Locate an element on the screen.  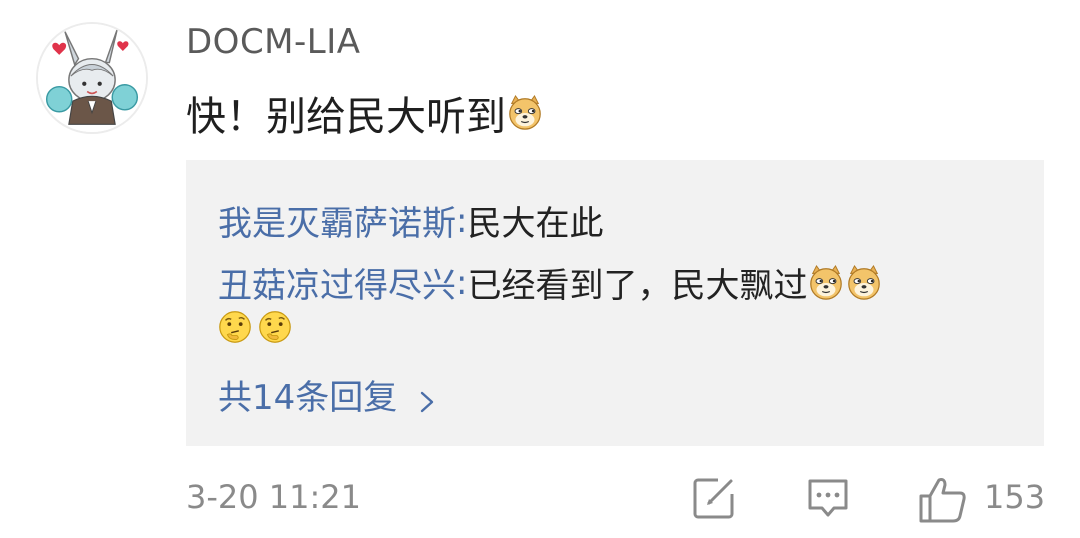
like-button is located at coordinates (943, 500).